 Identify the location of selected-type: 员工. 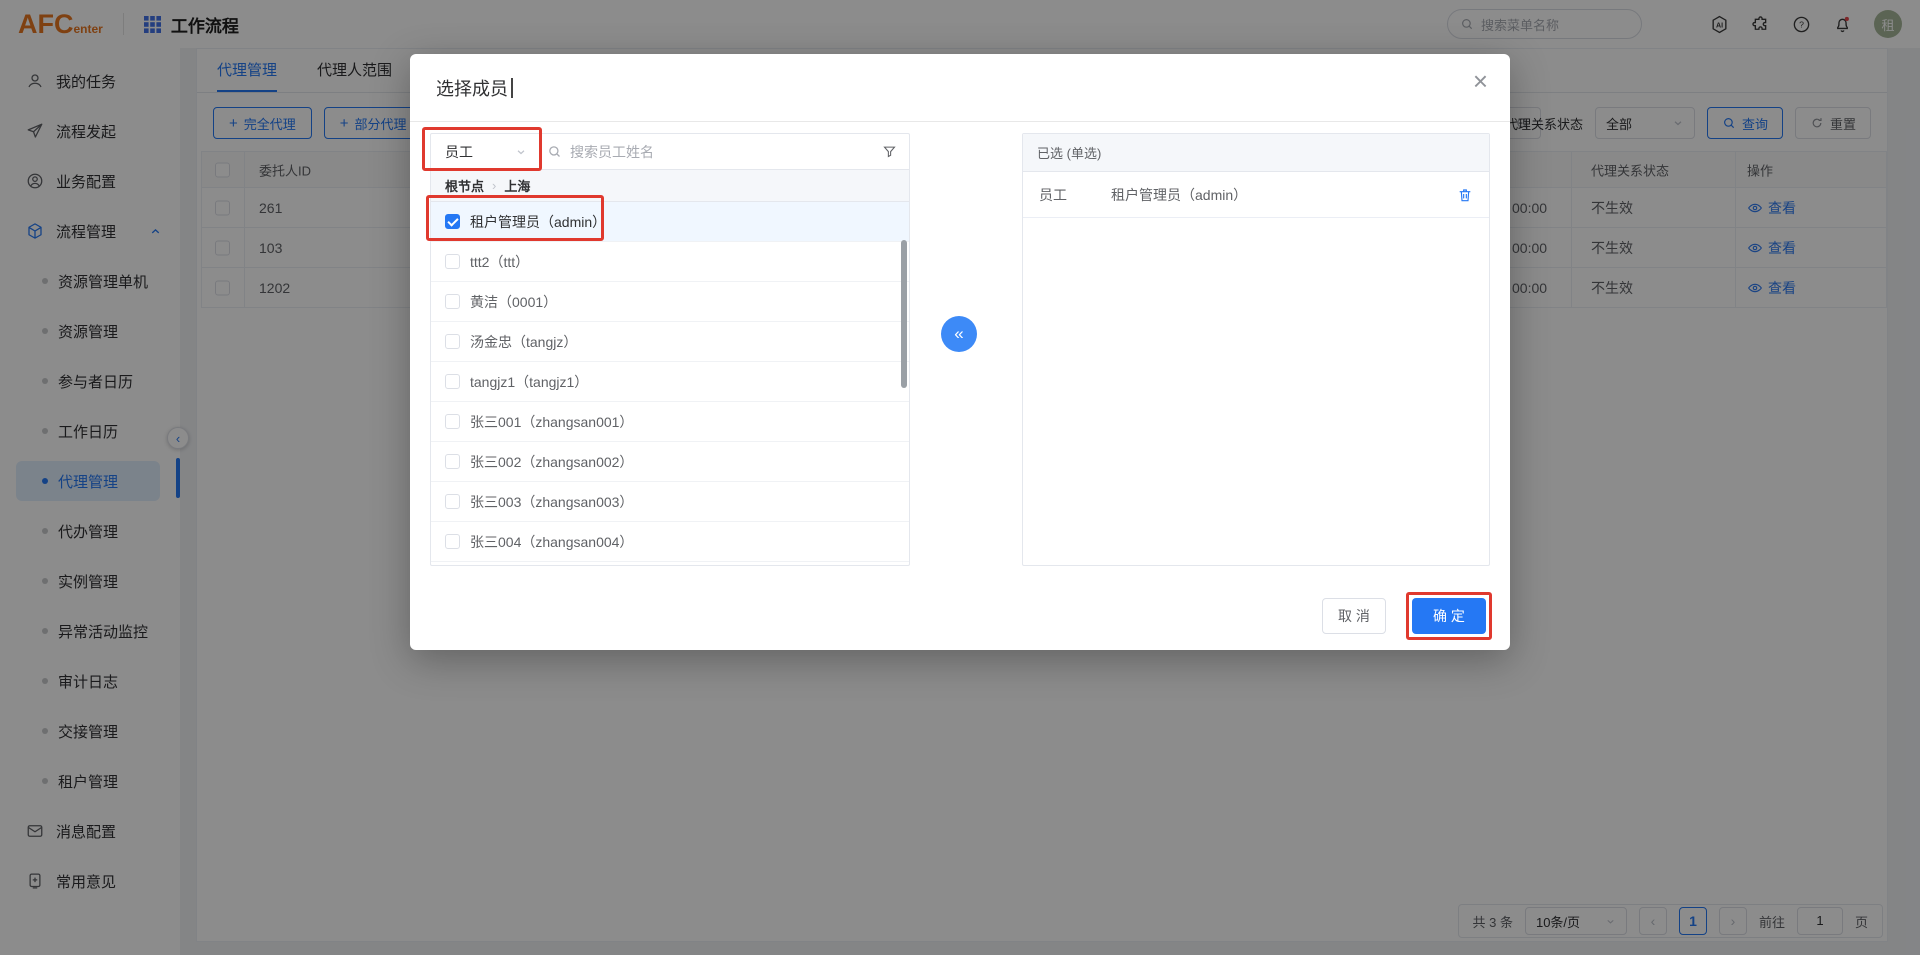
(1053, 194).